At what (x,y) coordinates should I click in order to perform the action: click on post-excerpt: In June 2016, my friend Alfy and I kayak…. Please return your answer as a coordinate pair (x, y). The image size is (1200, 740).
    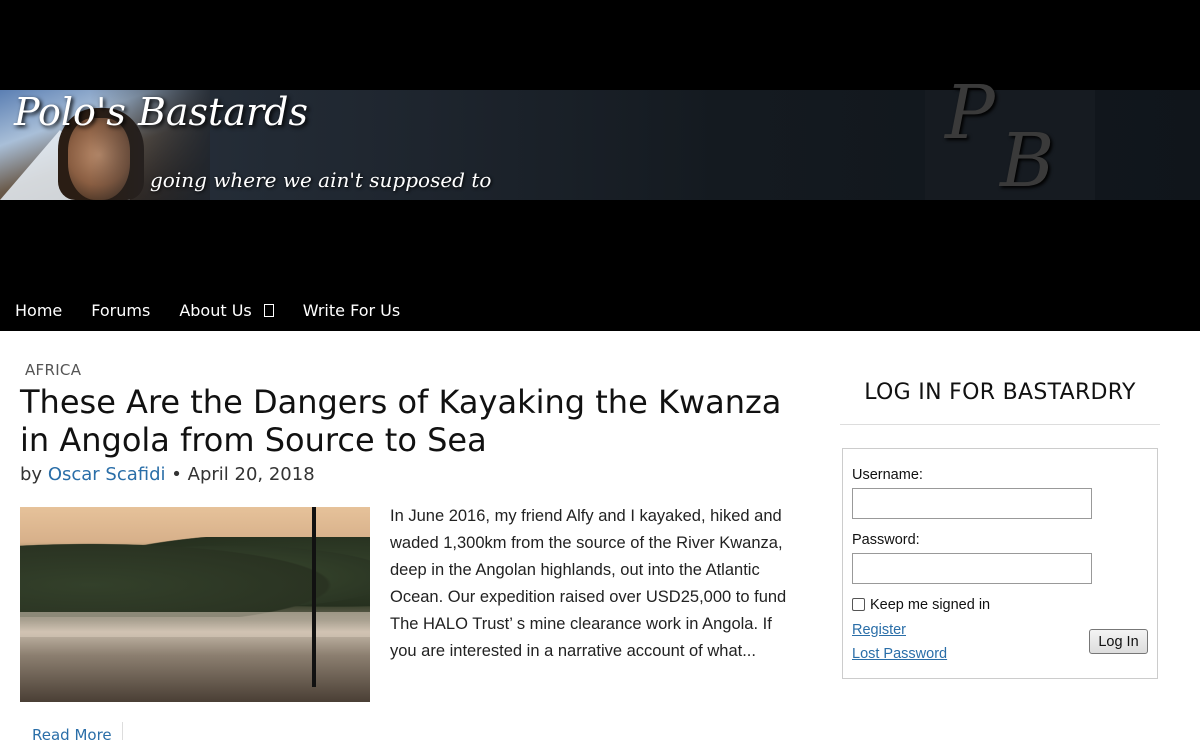
    Looking at the image, I should click on (588, 583).